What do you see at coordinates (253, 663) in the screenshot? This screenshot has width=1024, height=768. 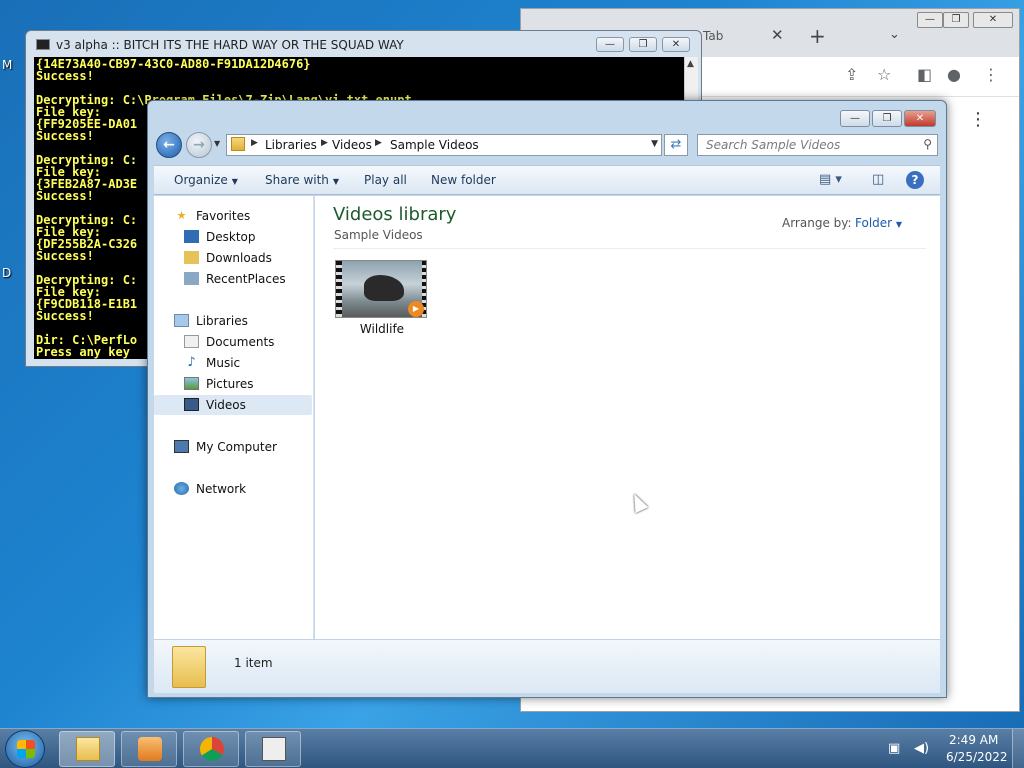 I see `item-count: 1 item` at bounding box center [253, 663].